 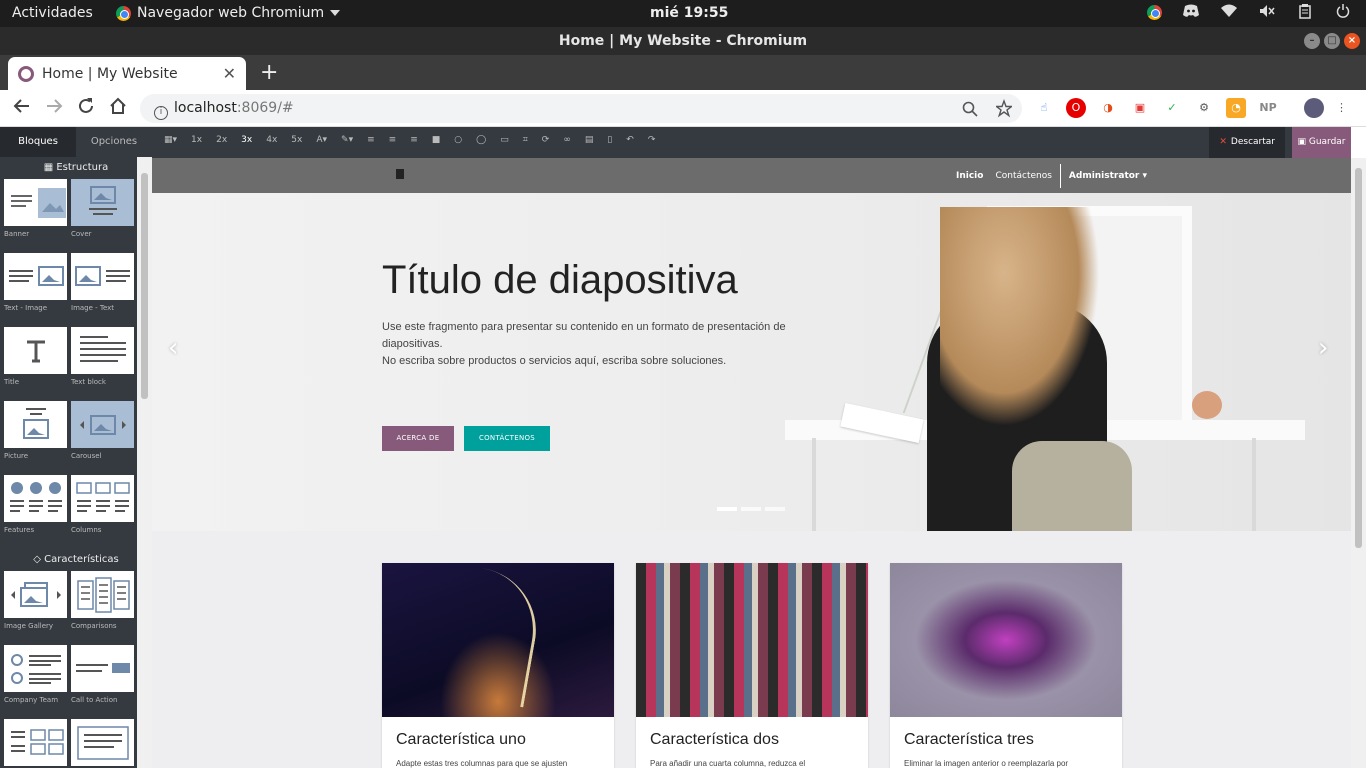 I want to click on snippet-image-text: Image - Text, so click(x=102, y=290).